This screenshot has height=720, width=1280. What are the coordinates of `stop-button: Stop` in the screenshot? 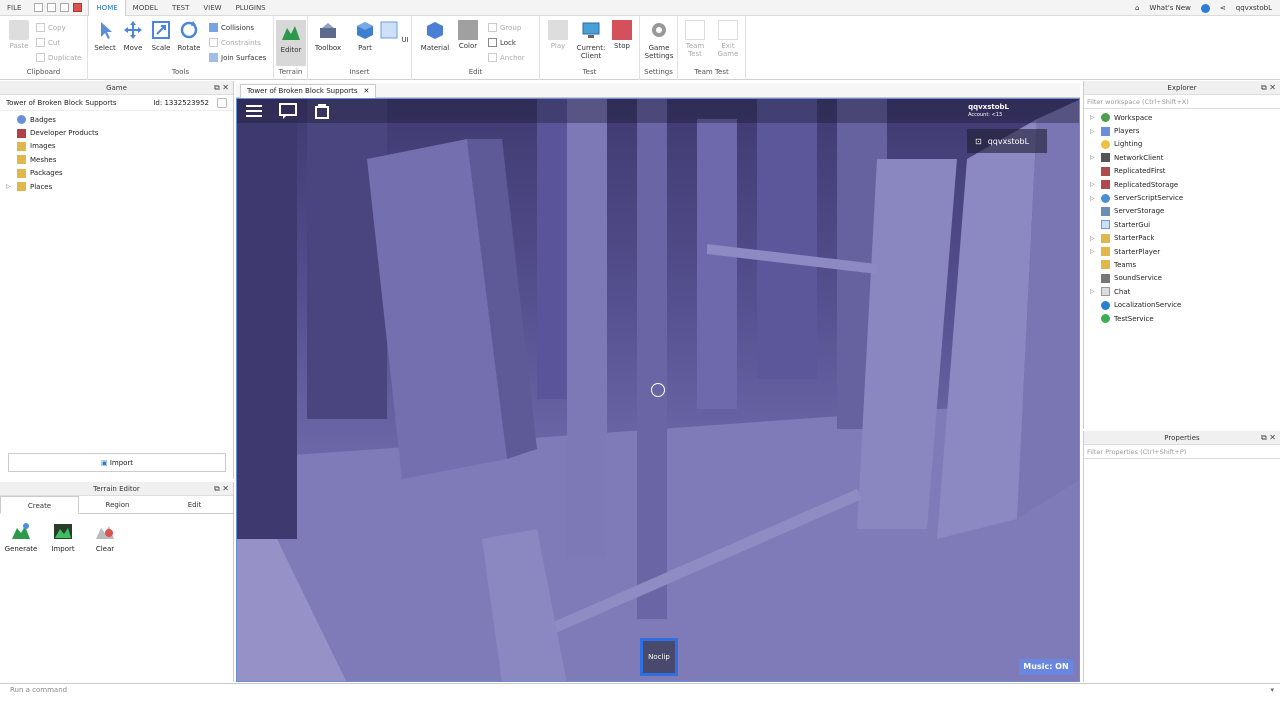 It's located at (622, 35).